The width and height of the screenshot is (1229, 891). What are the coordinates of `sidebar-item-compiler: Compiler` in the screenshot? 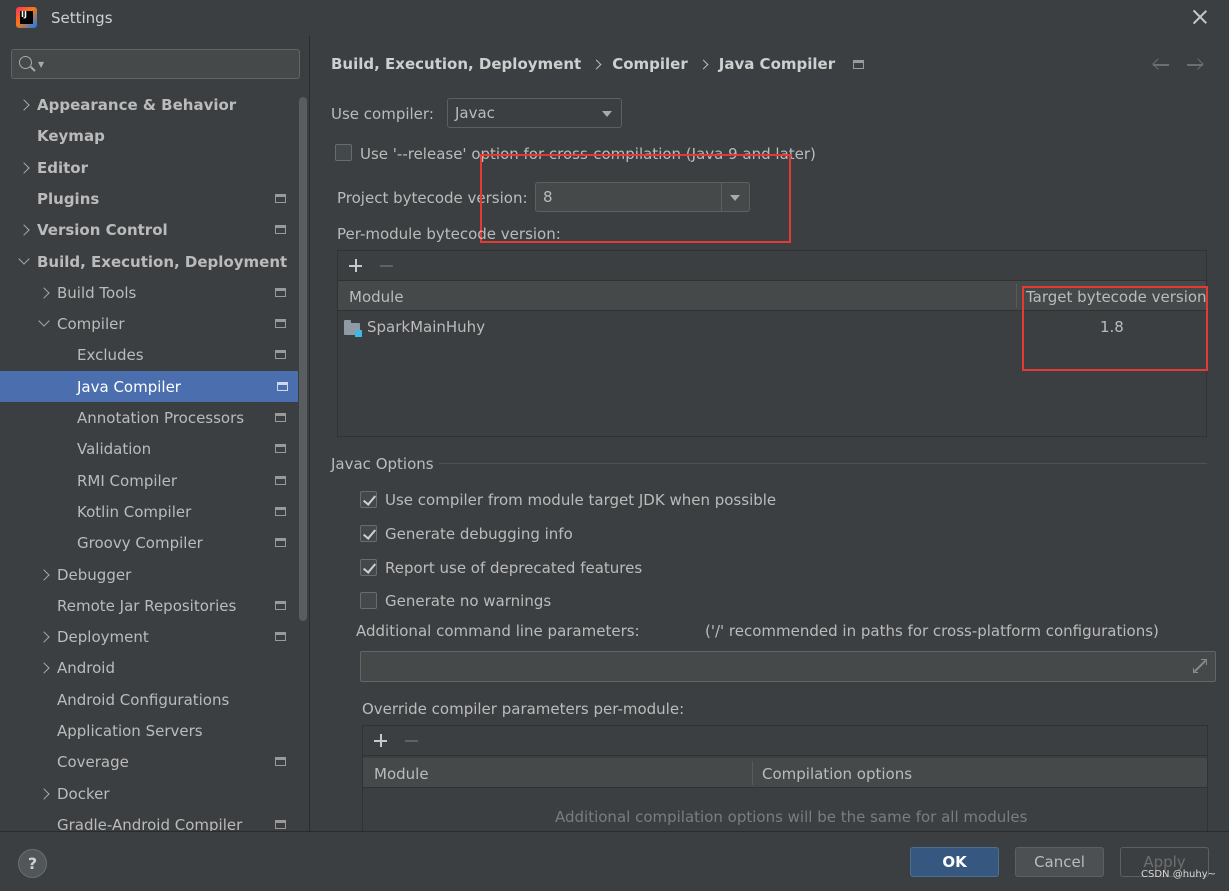 It's located at (149, 323).